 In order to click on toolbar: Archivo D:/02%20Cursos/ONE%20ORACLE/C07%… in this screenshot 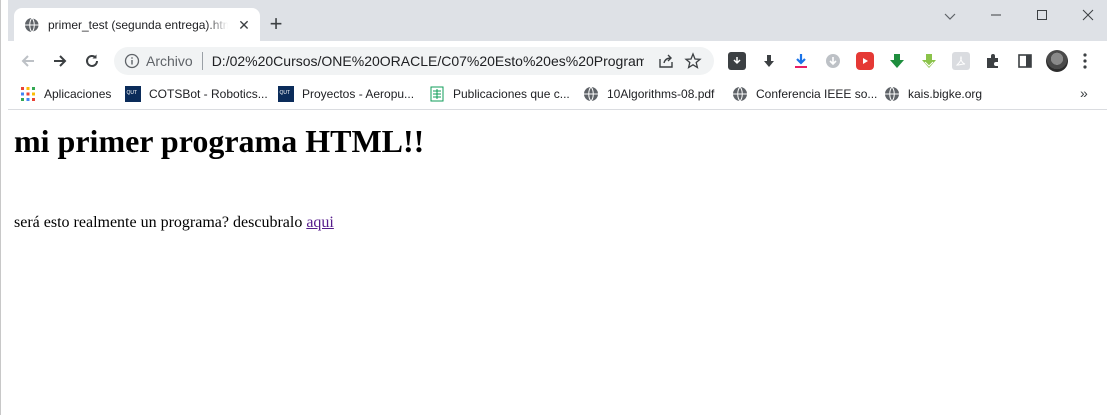, I will do `click(557, 60)`.